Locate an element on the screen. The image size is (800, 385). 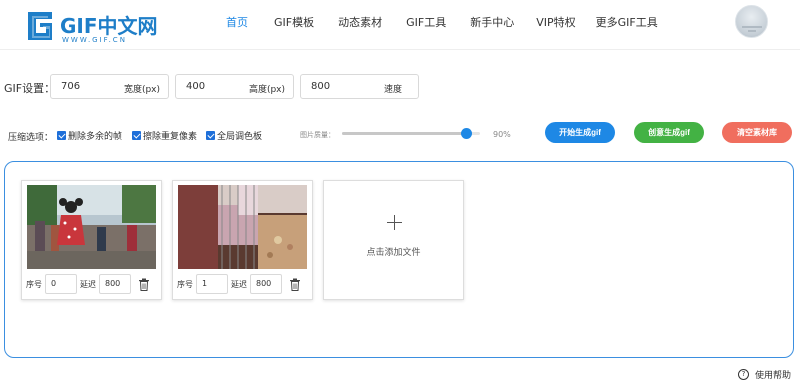
index-input: 0 is located at coordinates (61, 284).